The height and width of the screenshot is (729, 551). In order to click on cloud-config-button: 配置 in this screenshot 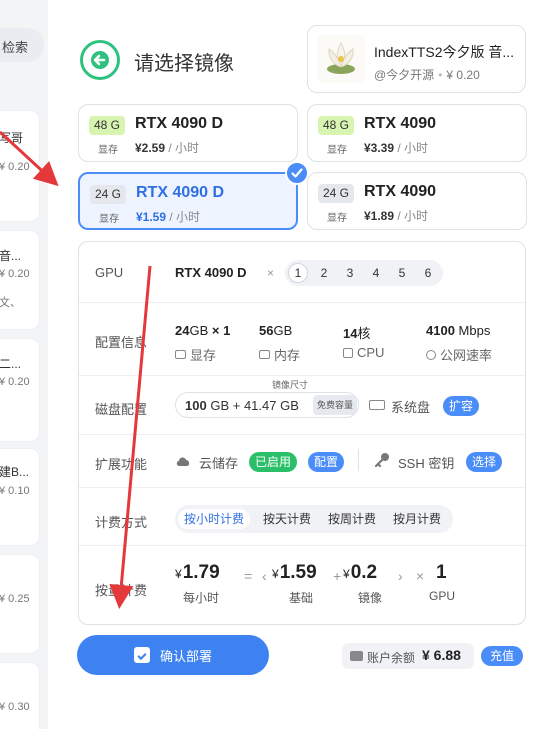, I will do `click(326, 462)`.